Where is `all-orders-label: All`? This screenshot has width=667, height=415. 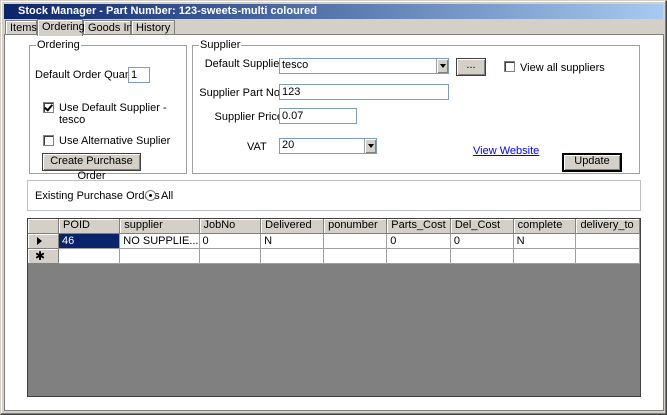 all-orders-label: All is located at coordinates (167, 196).